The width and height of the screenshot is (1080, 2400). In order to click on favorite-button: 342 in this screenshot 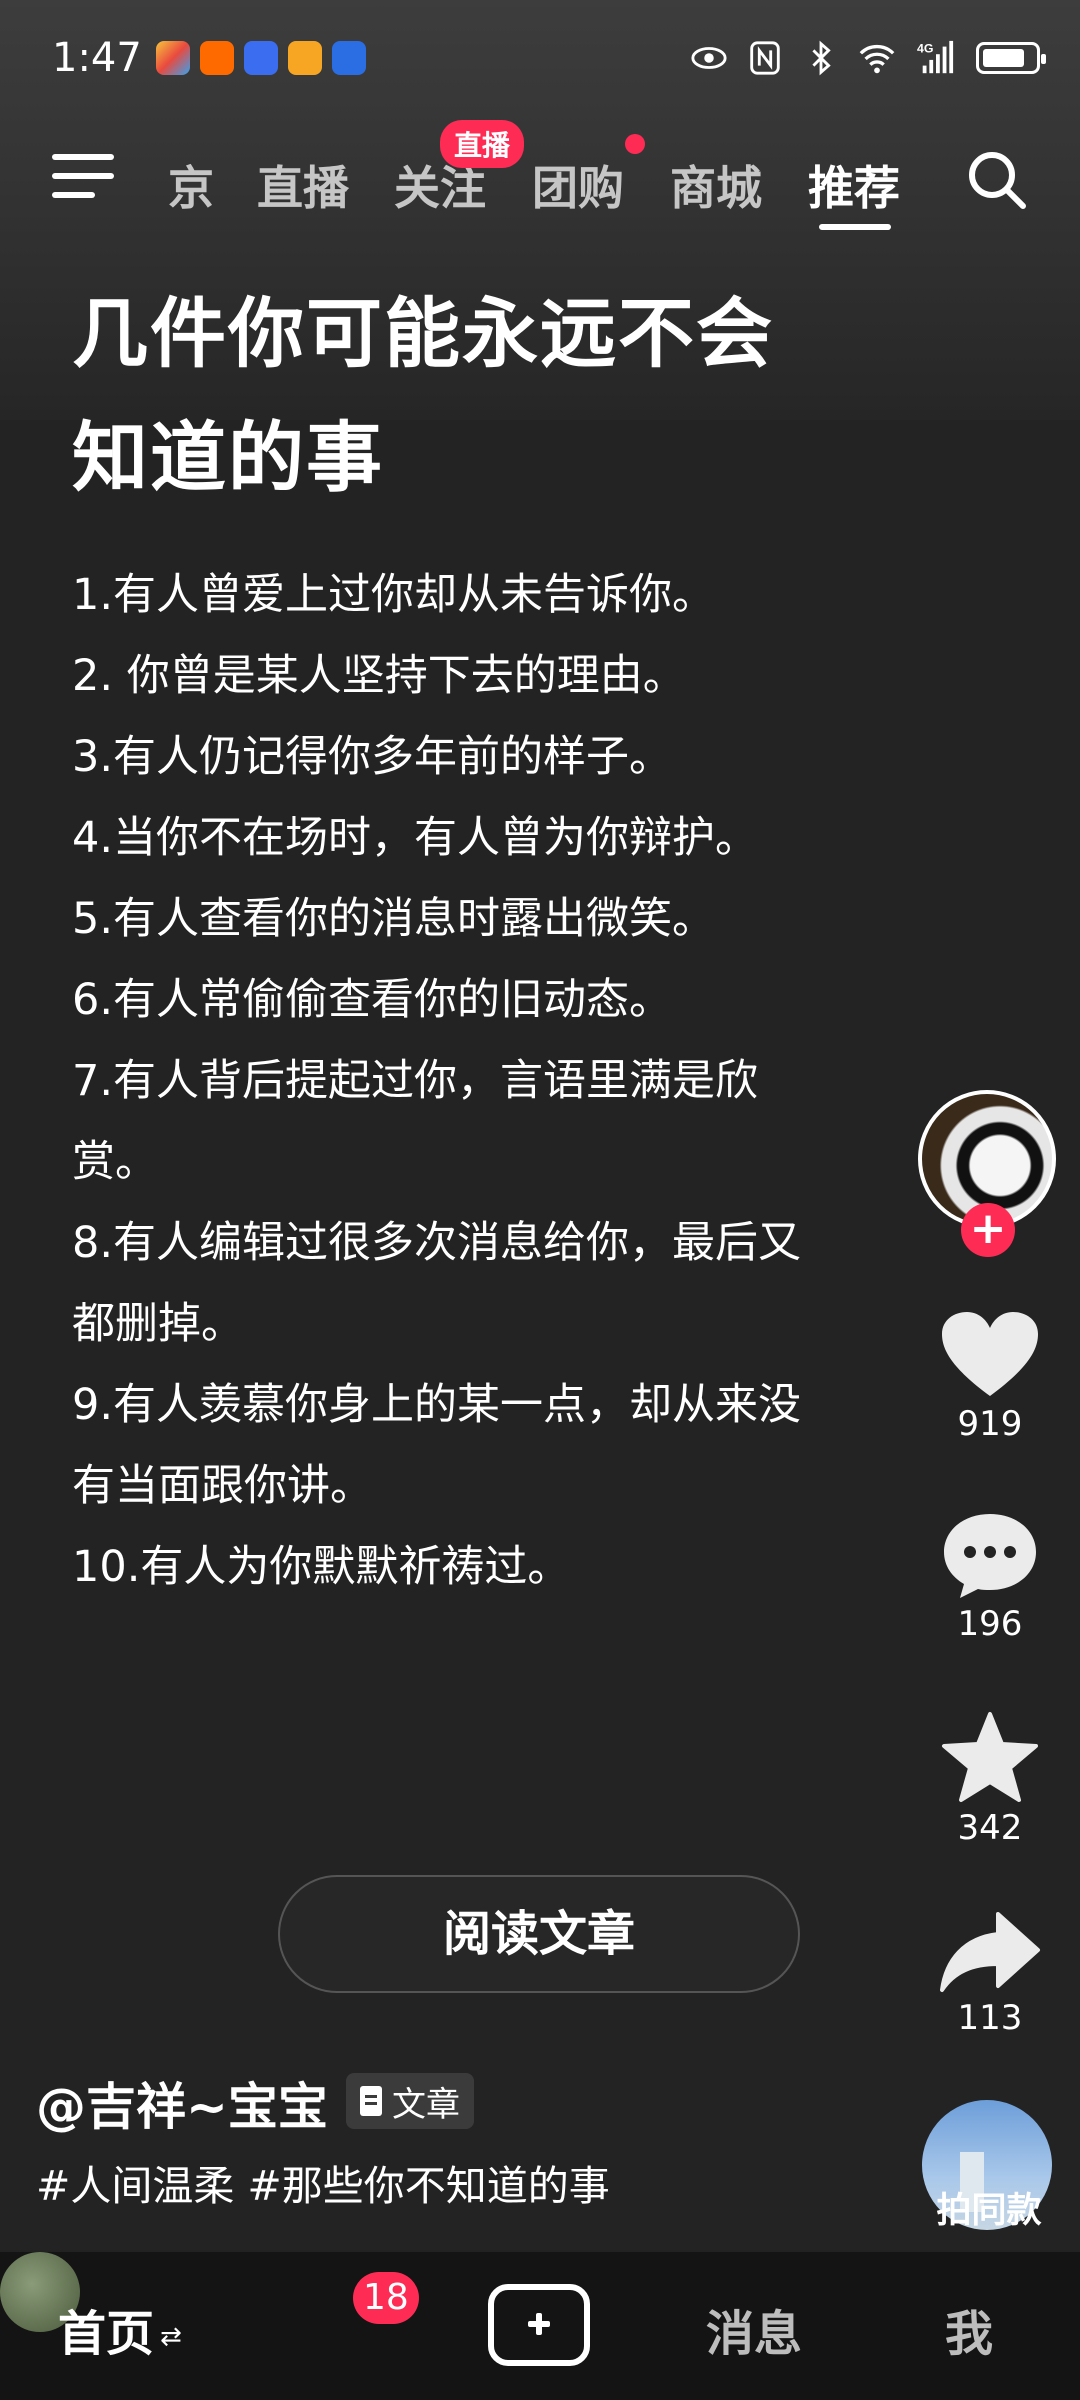, I will do `click(990, 1779)`.